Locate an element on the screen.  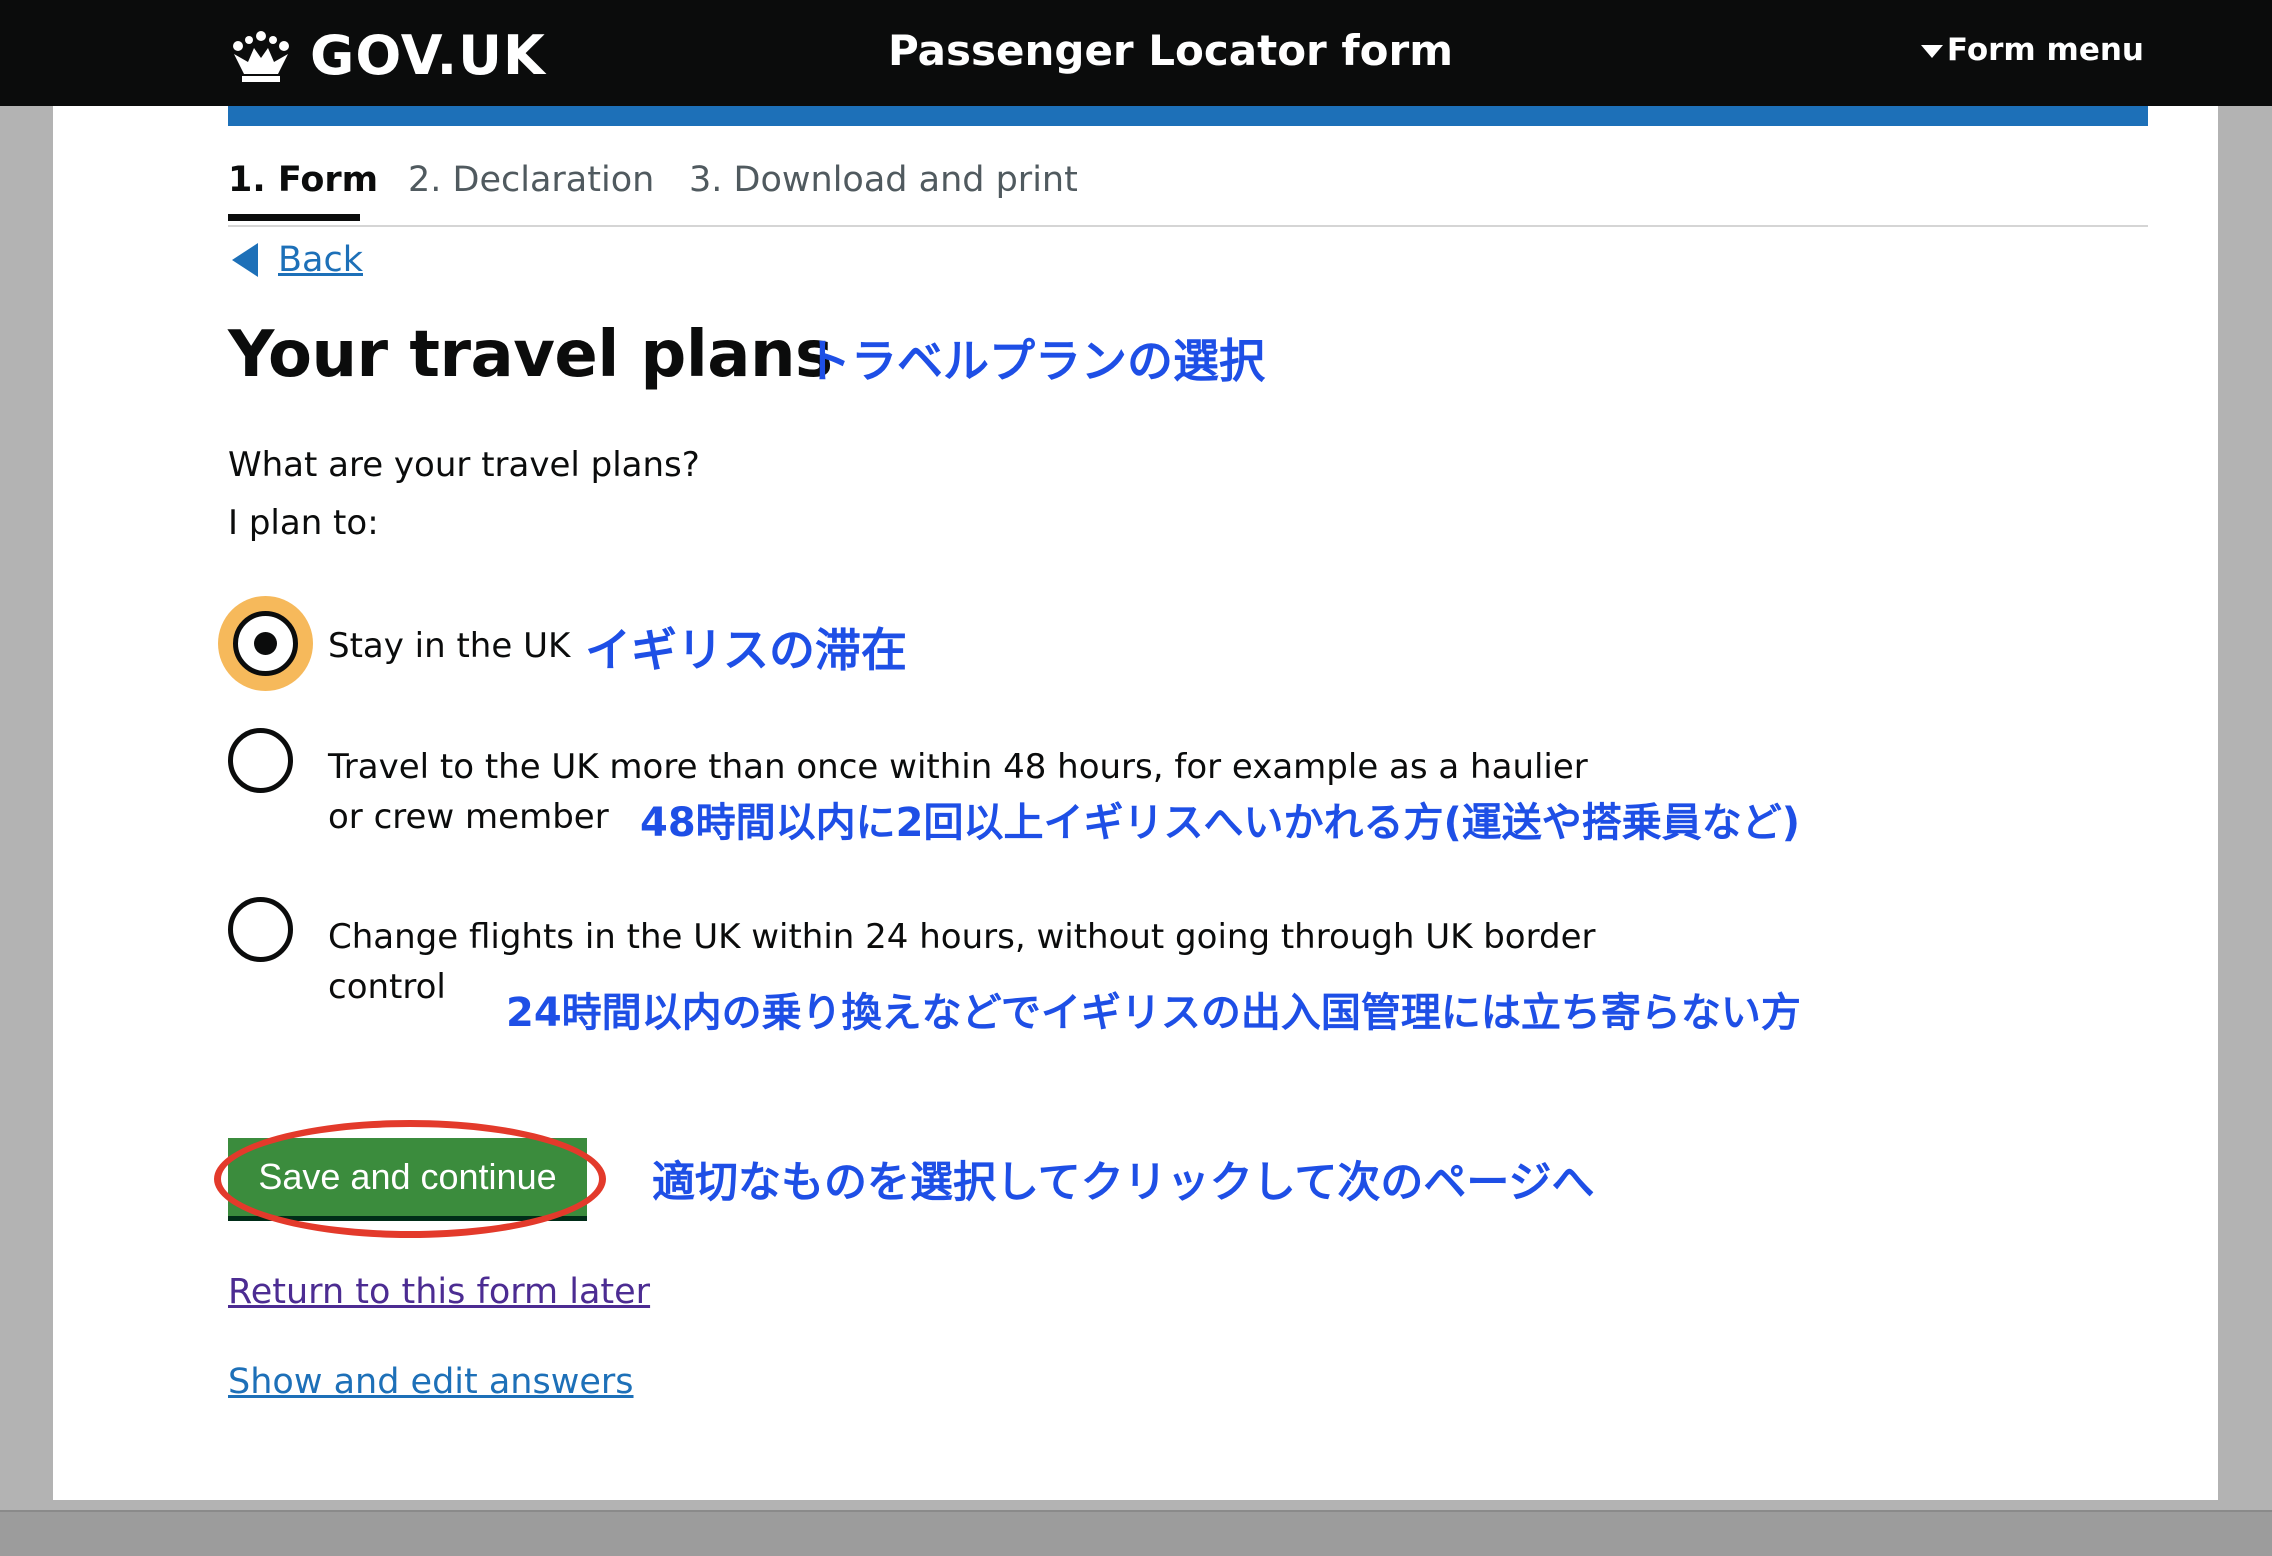
radio-selected-dot is located at coordinates (265, 643).